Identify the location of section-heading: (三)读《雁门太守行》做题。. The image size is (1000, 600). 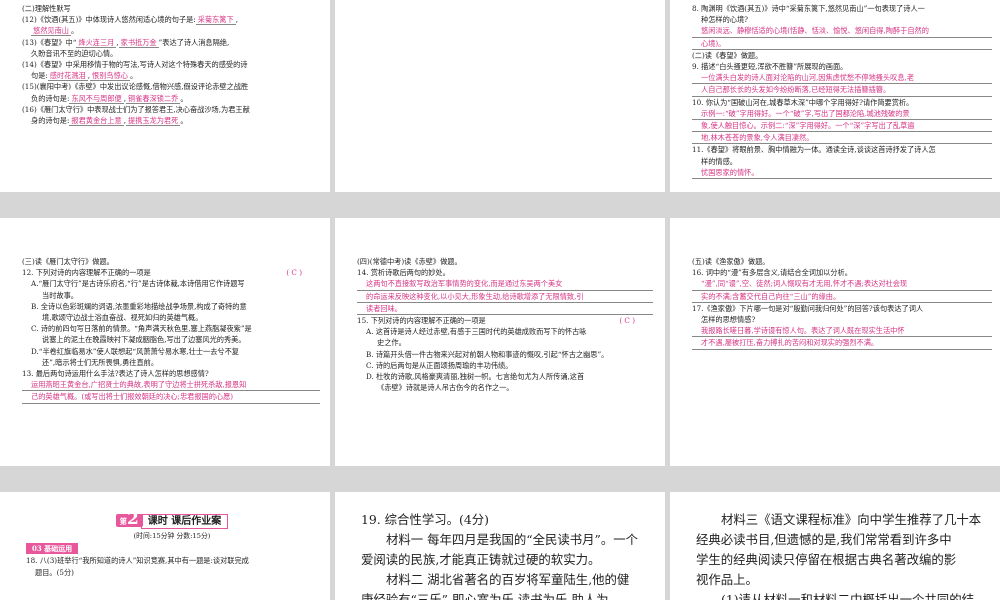
(68, 261).